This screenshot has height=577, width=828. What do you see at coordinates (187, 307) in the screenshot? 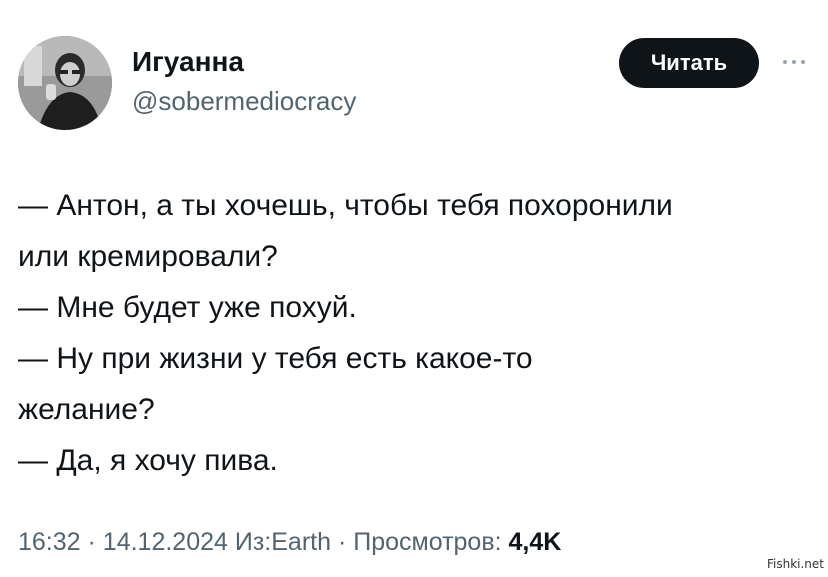
I see `tweet-line: — Мне будет уже похуй.` at bounding box center [187, 307].